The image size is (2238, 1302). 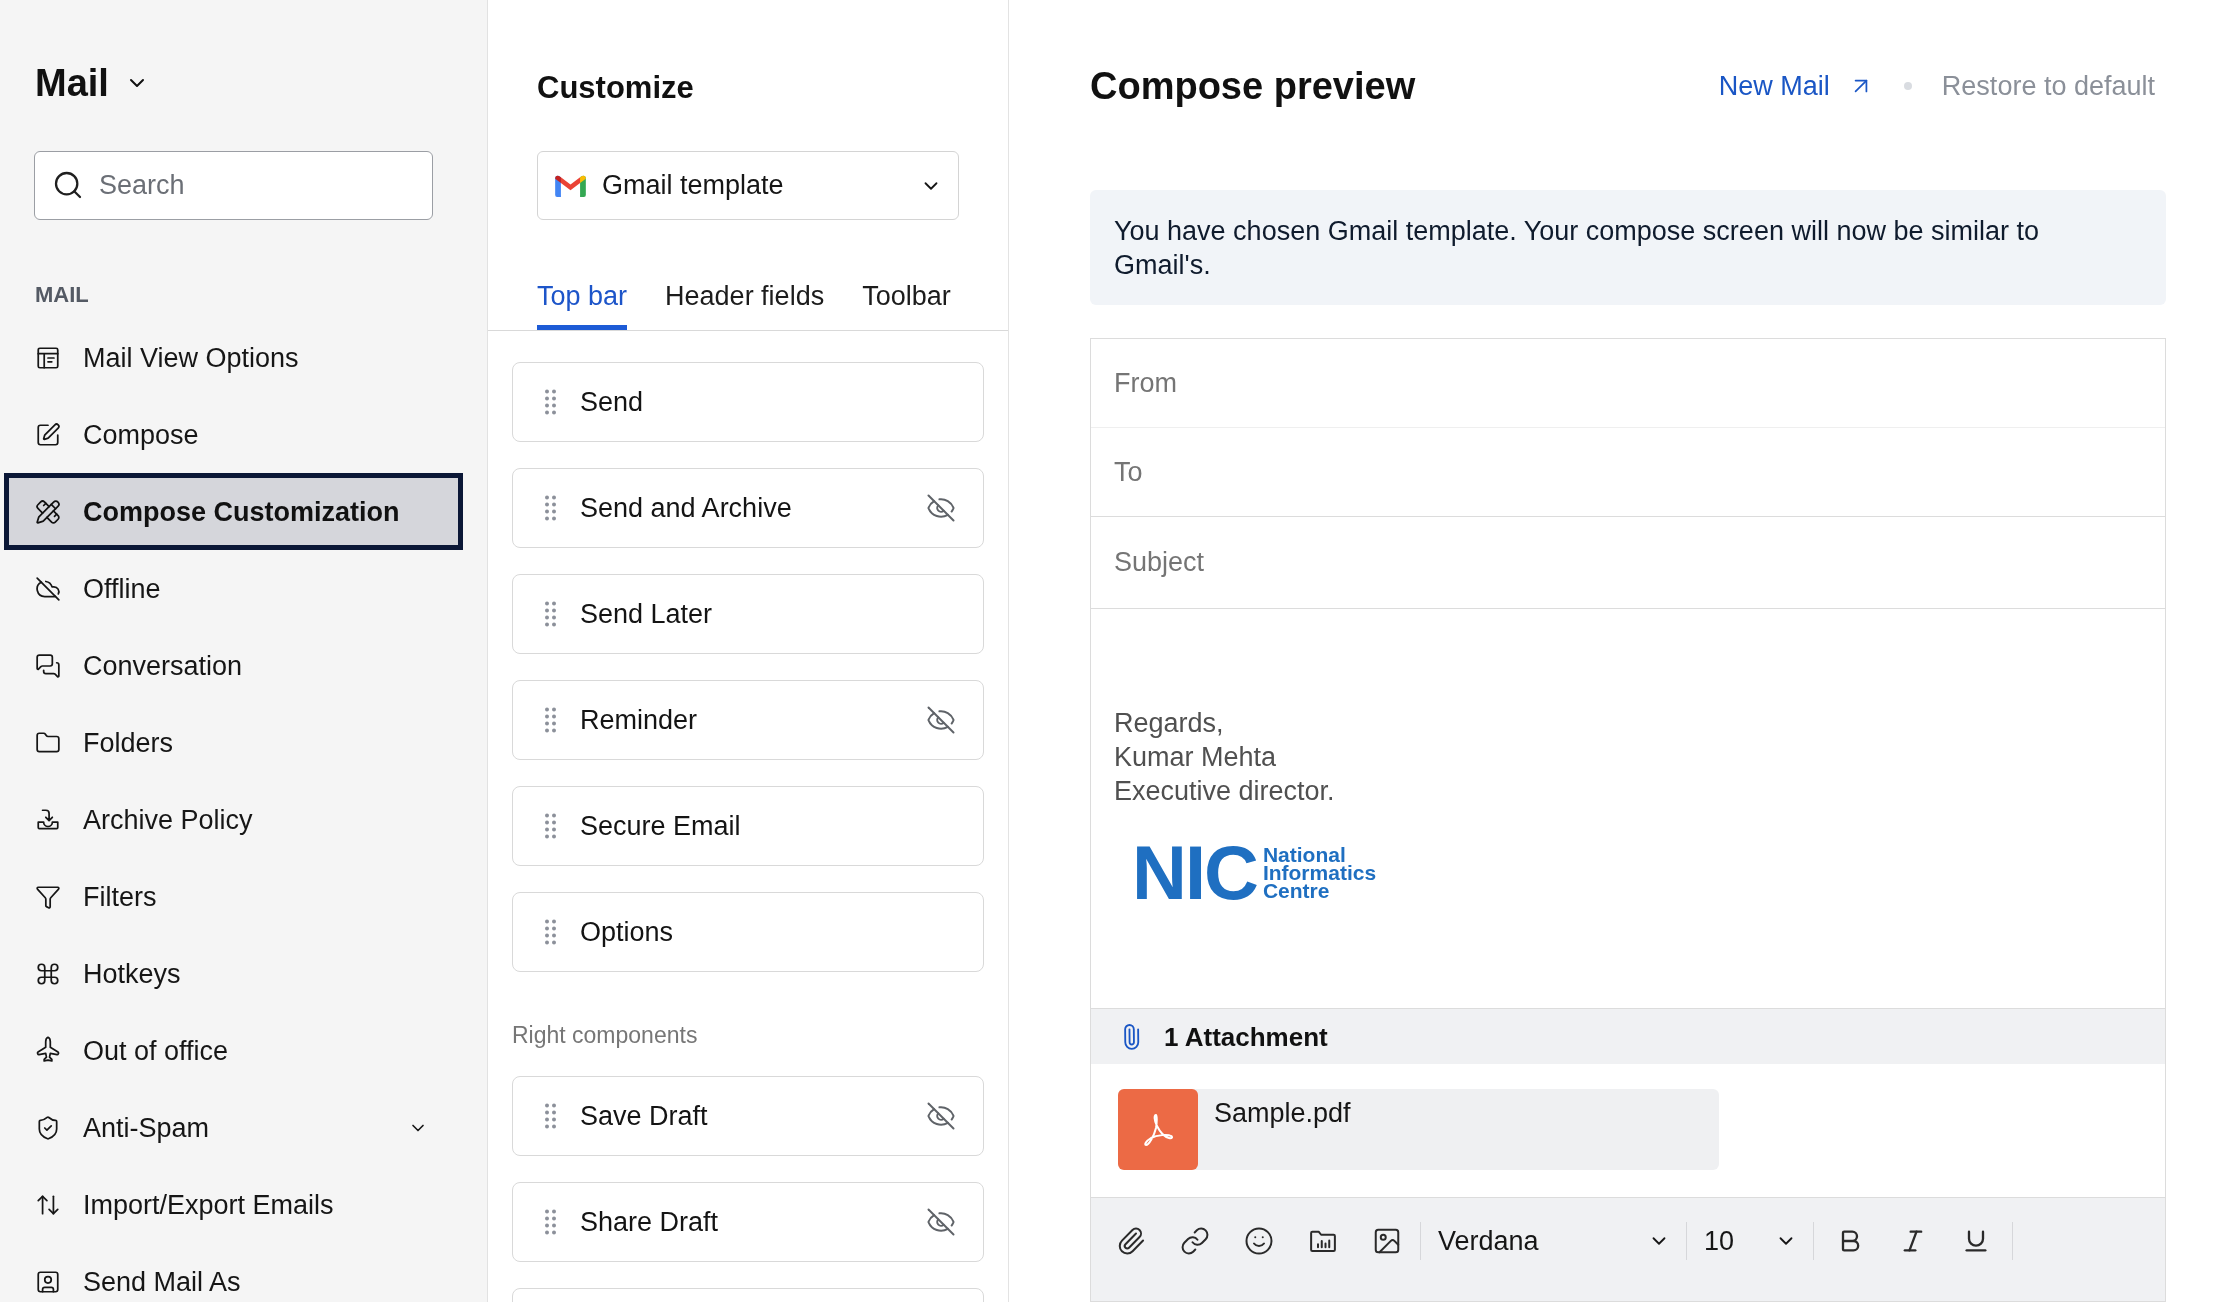 I want to click on component-card: Send, so click(x=748, y=402).